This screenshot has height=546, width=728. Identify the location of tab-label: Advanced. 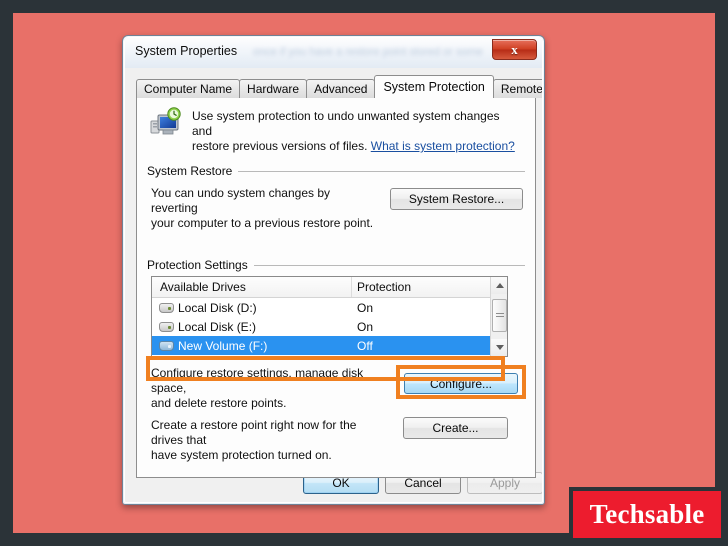
(341, 89).